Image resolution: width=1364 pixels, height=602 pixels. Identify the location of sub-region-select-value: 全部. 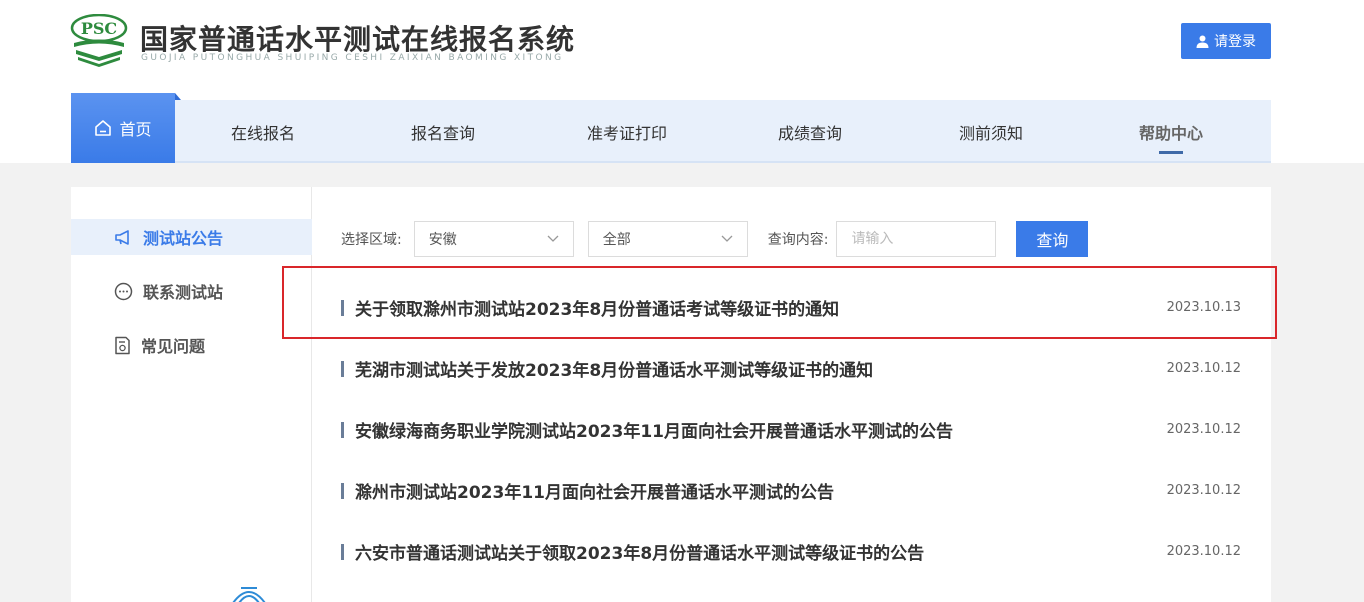
(616, 240).